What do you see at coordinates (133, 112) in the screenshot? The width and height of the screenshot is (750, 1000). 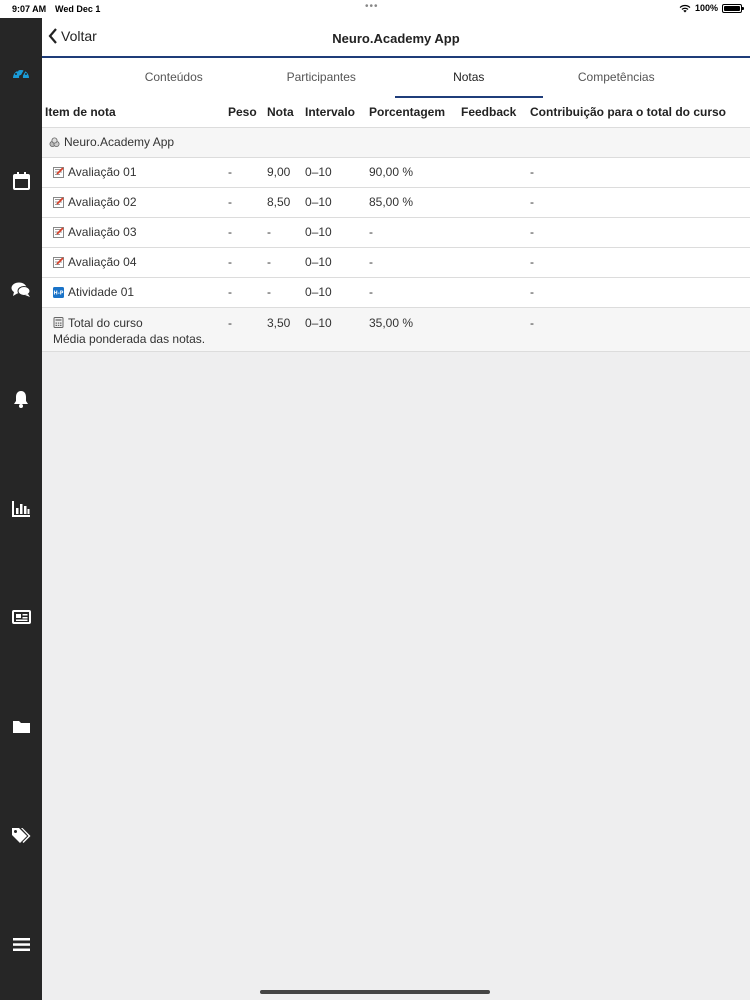 I see `column-header: Item de nota` at bounding box center [133, 112].